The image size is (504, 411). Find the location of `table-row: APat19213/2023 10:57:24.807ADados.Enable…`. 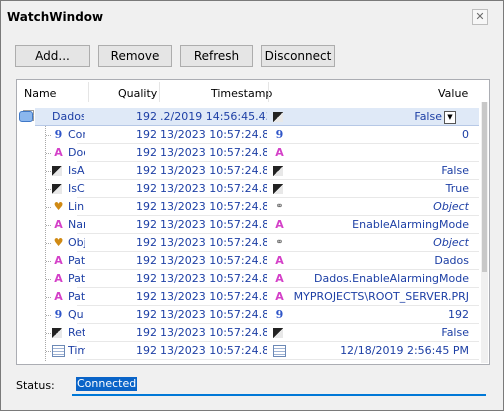

table-row: APat19213/2023 10:57:24.807ADados.Enable… is located at coordinates (253, 279).